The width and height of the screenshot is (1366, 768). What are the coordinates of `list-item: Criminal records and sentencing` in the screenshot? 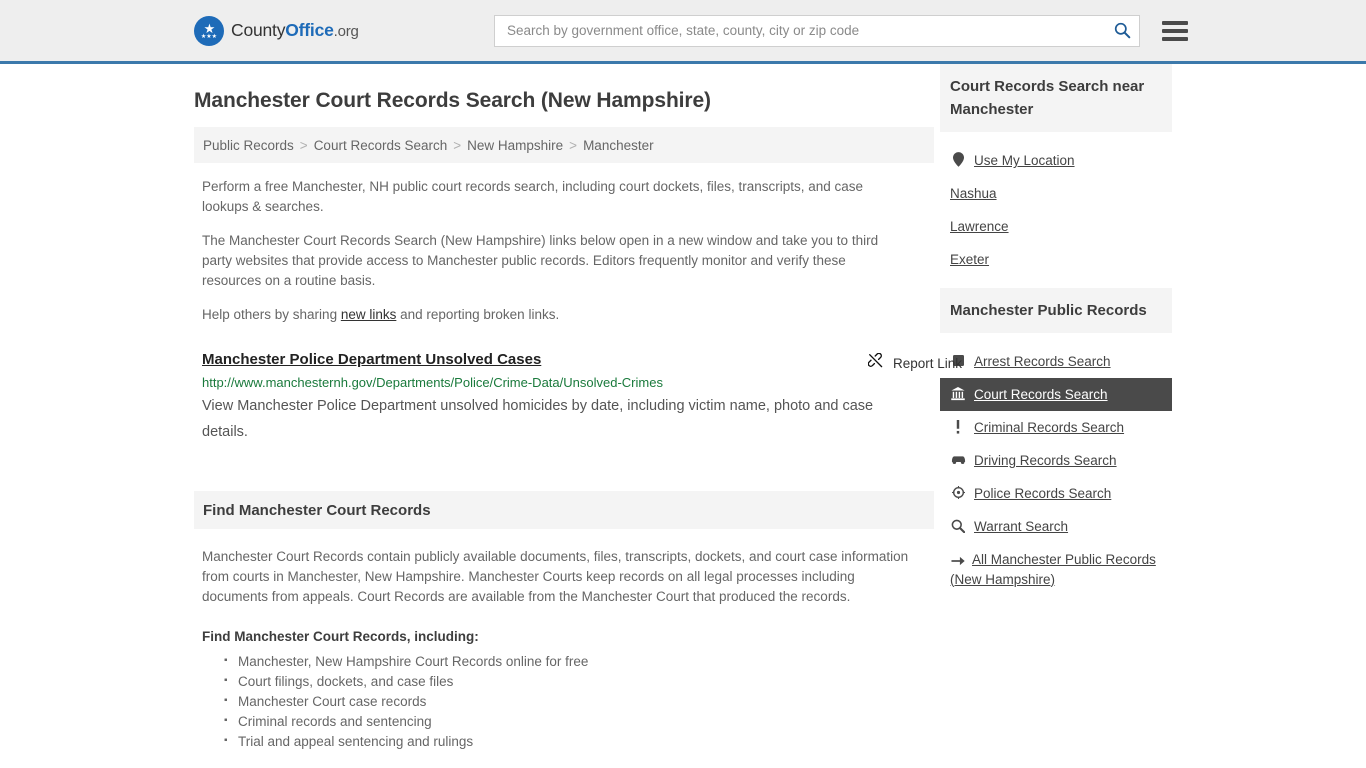 It's located at (579, 721).